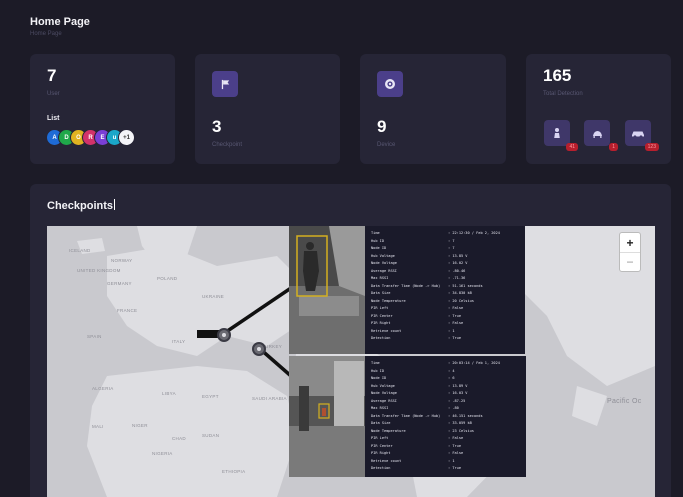 This screenshot has width=683, height=497. What do you see at coordinates (126, 137) in the screenshot?
I see `avatar: +1` at bounding box center [126, 137].